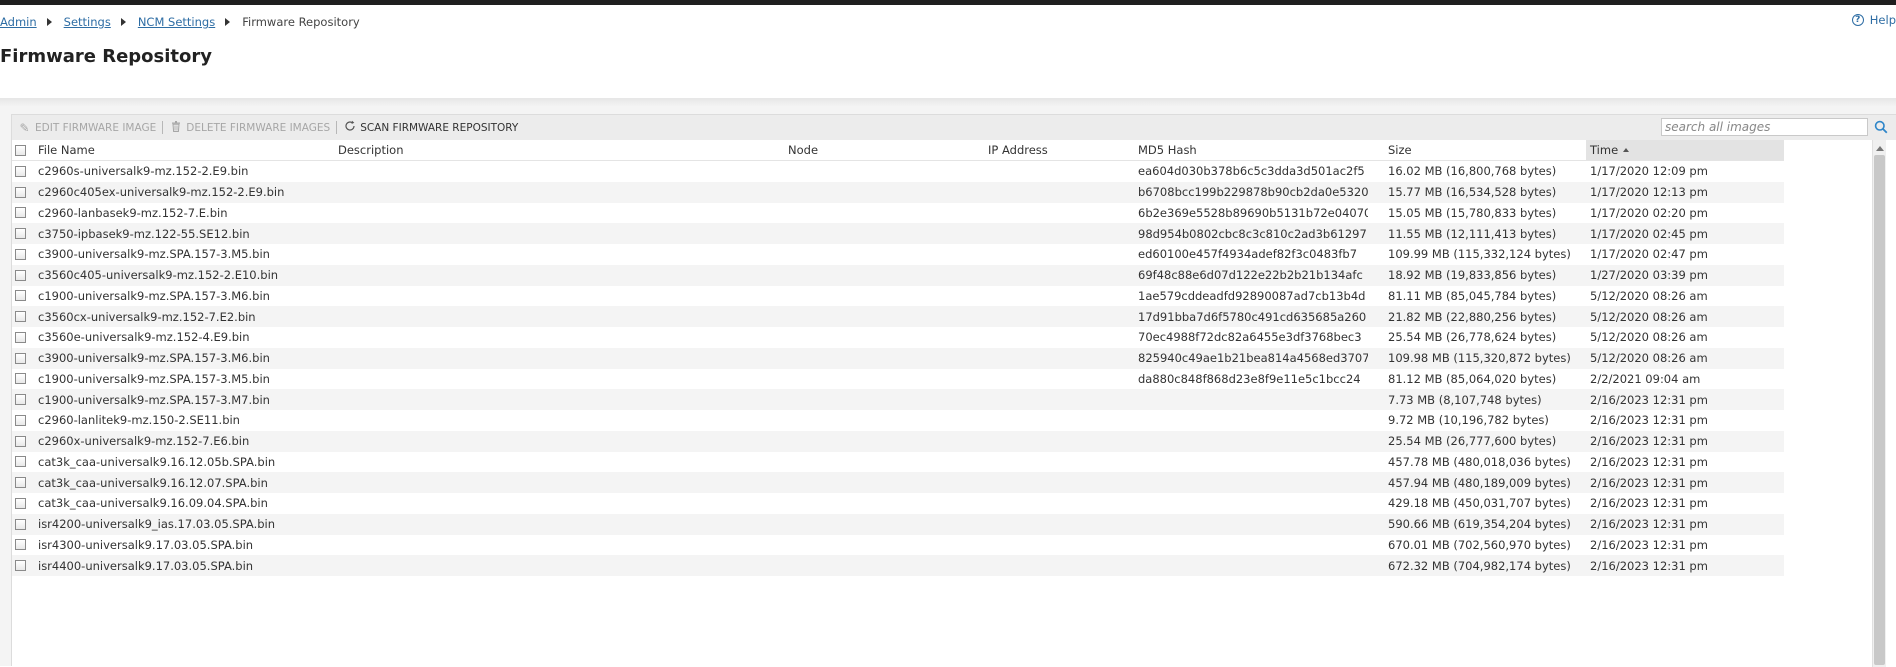 The height and width of the screenshot is (667, 1896). Describe the element at coordinates (176, 22) in the screenshot. I see `breadcrumb-ncm-settings: NCM Settings` at that location.